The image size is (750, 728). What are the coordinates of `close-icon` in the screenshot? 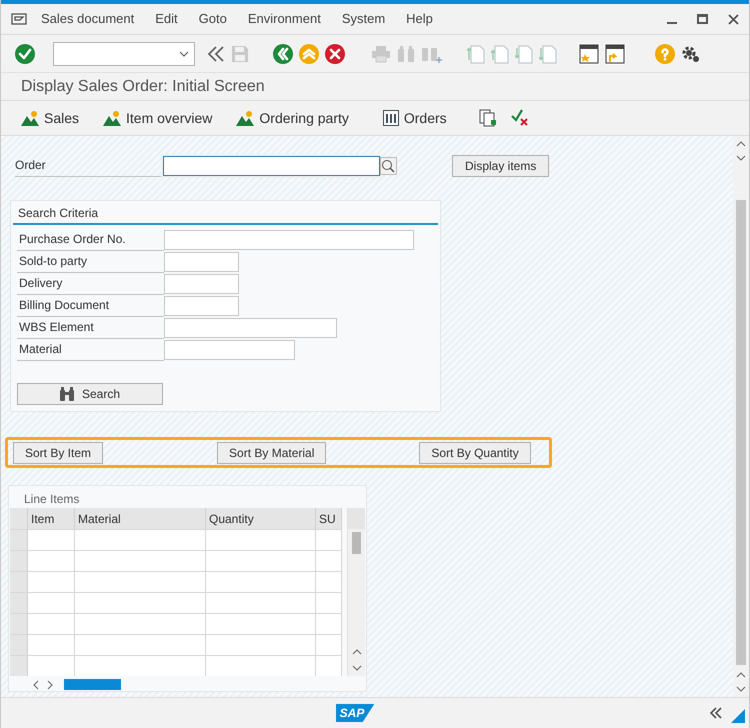 It's located at (733, 19).